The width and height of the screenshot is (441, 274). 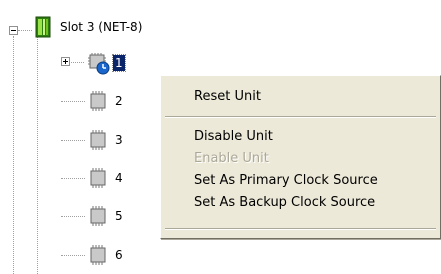 I want to click on unit-label: 5, so click(x=119, y=216).